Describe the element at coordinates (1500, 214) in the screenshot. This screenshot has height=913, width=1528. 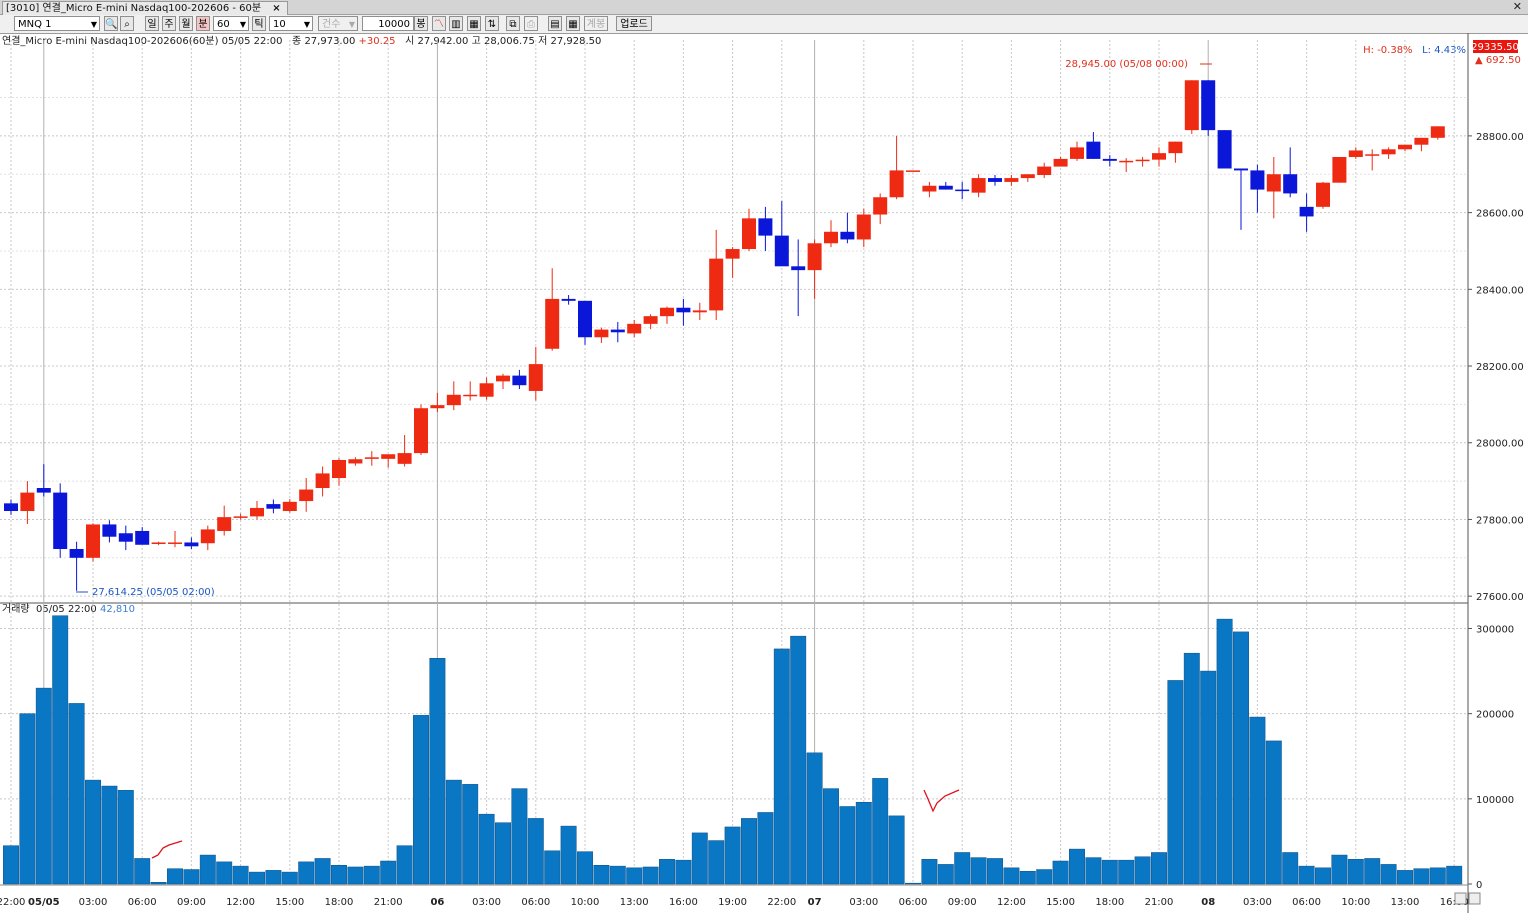
I see `price-tick-label: 28600.00` at that location.